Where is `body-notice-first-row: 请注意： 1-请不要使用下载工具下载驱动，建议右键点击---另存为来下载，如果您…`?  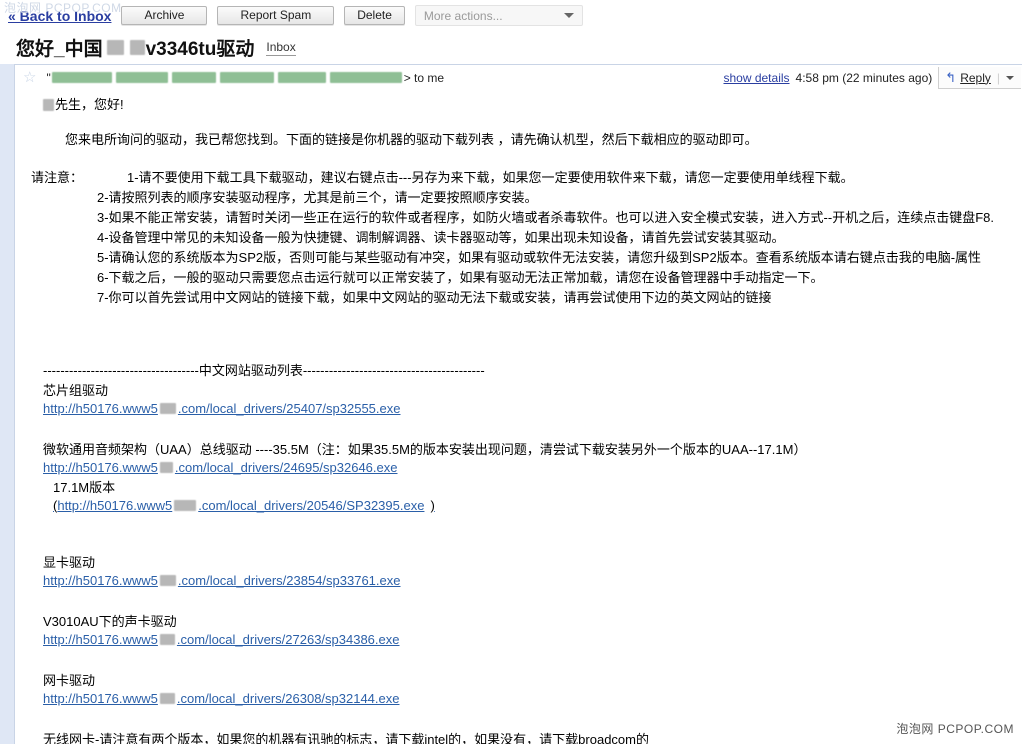 body-notice-first-row: 请注意： 1-请不要使用下载工具下载驱动，建议右键点击---另存为来下载，如果您… is located at coordinates (526, 177).